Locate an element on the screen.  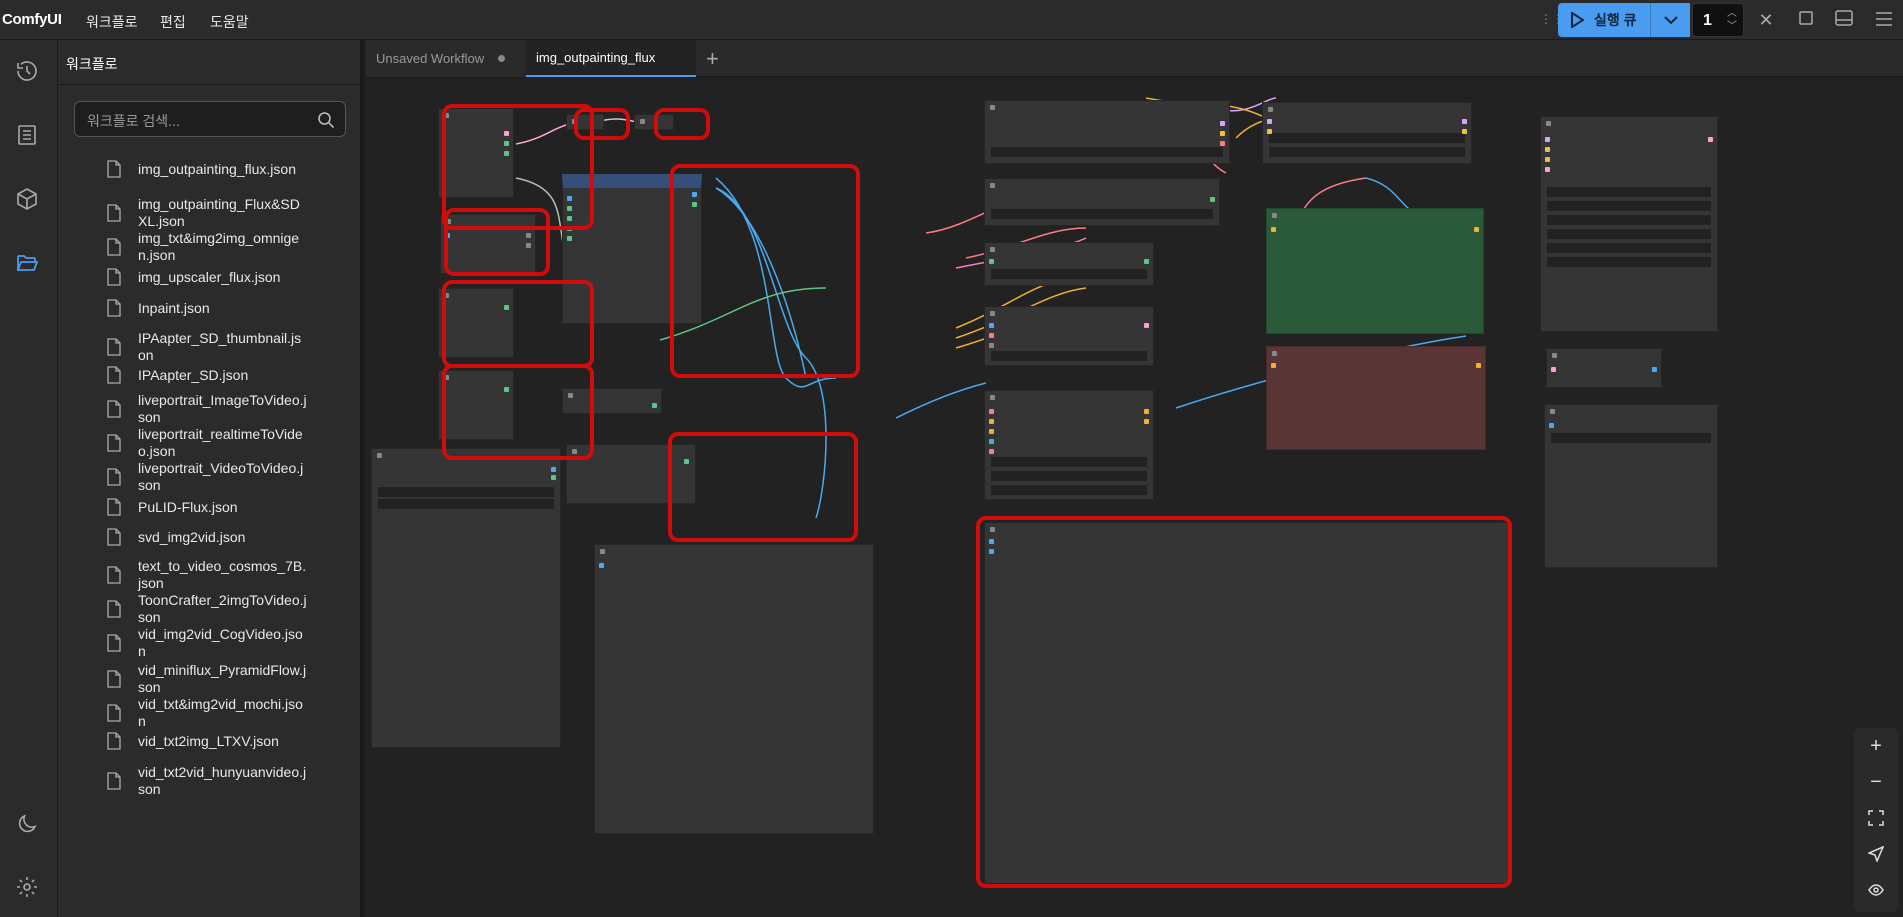
graph-node-green is located at coordinates (1375, 271).